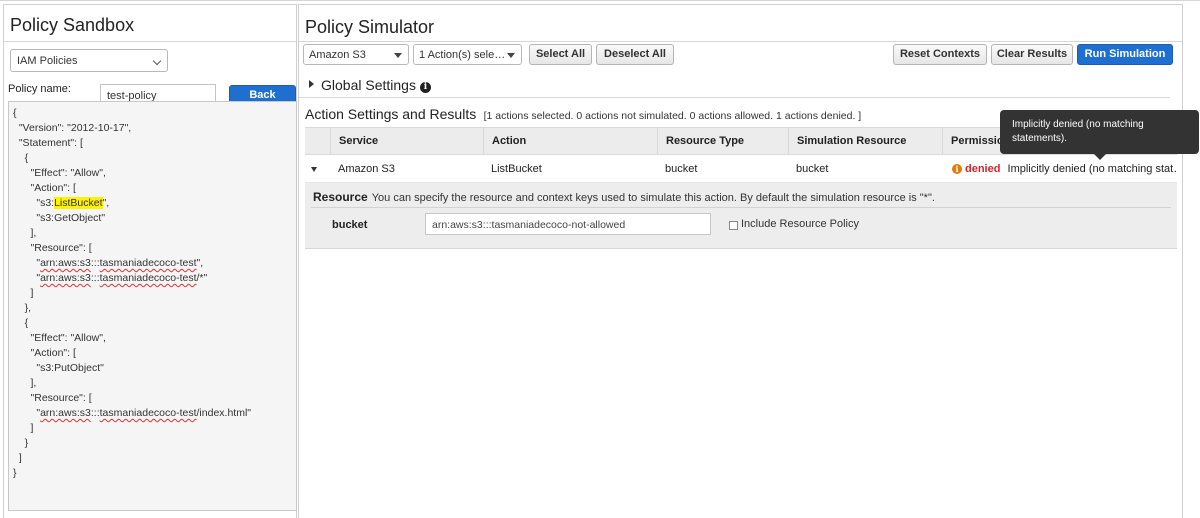  I want to click on cell-resource-type: bucket, so click(681, 169).